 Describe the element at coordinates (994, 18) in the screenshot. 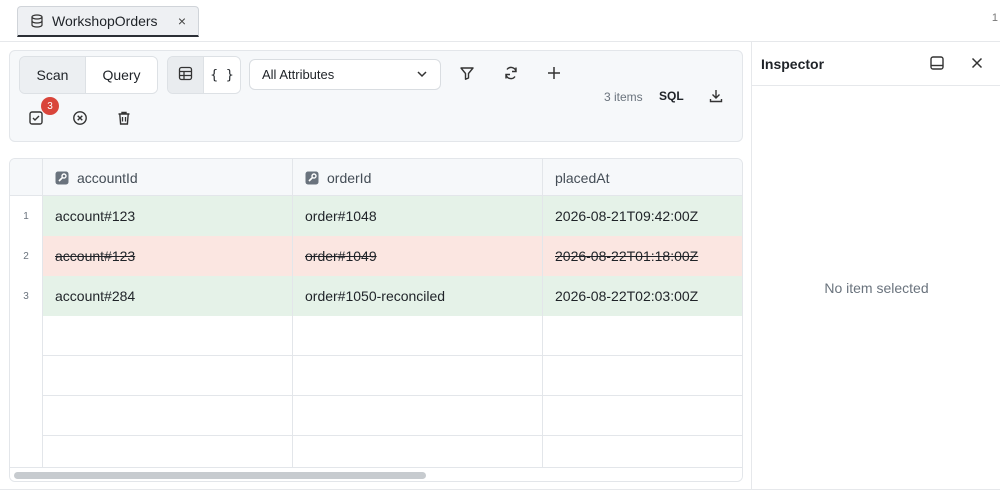

I see `tab-counter: 1` at that location.